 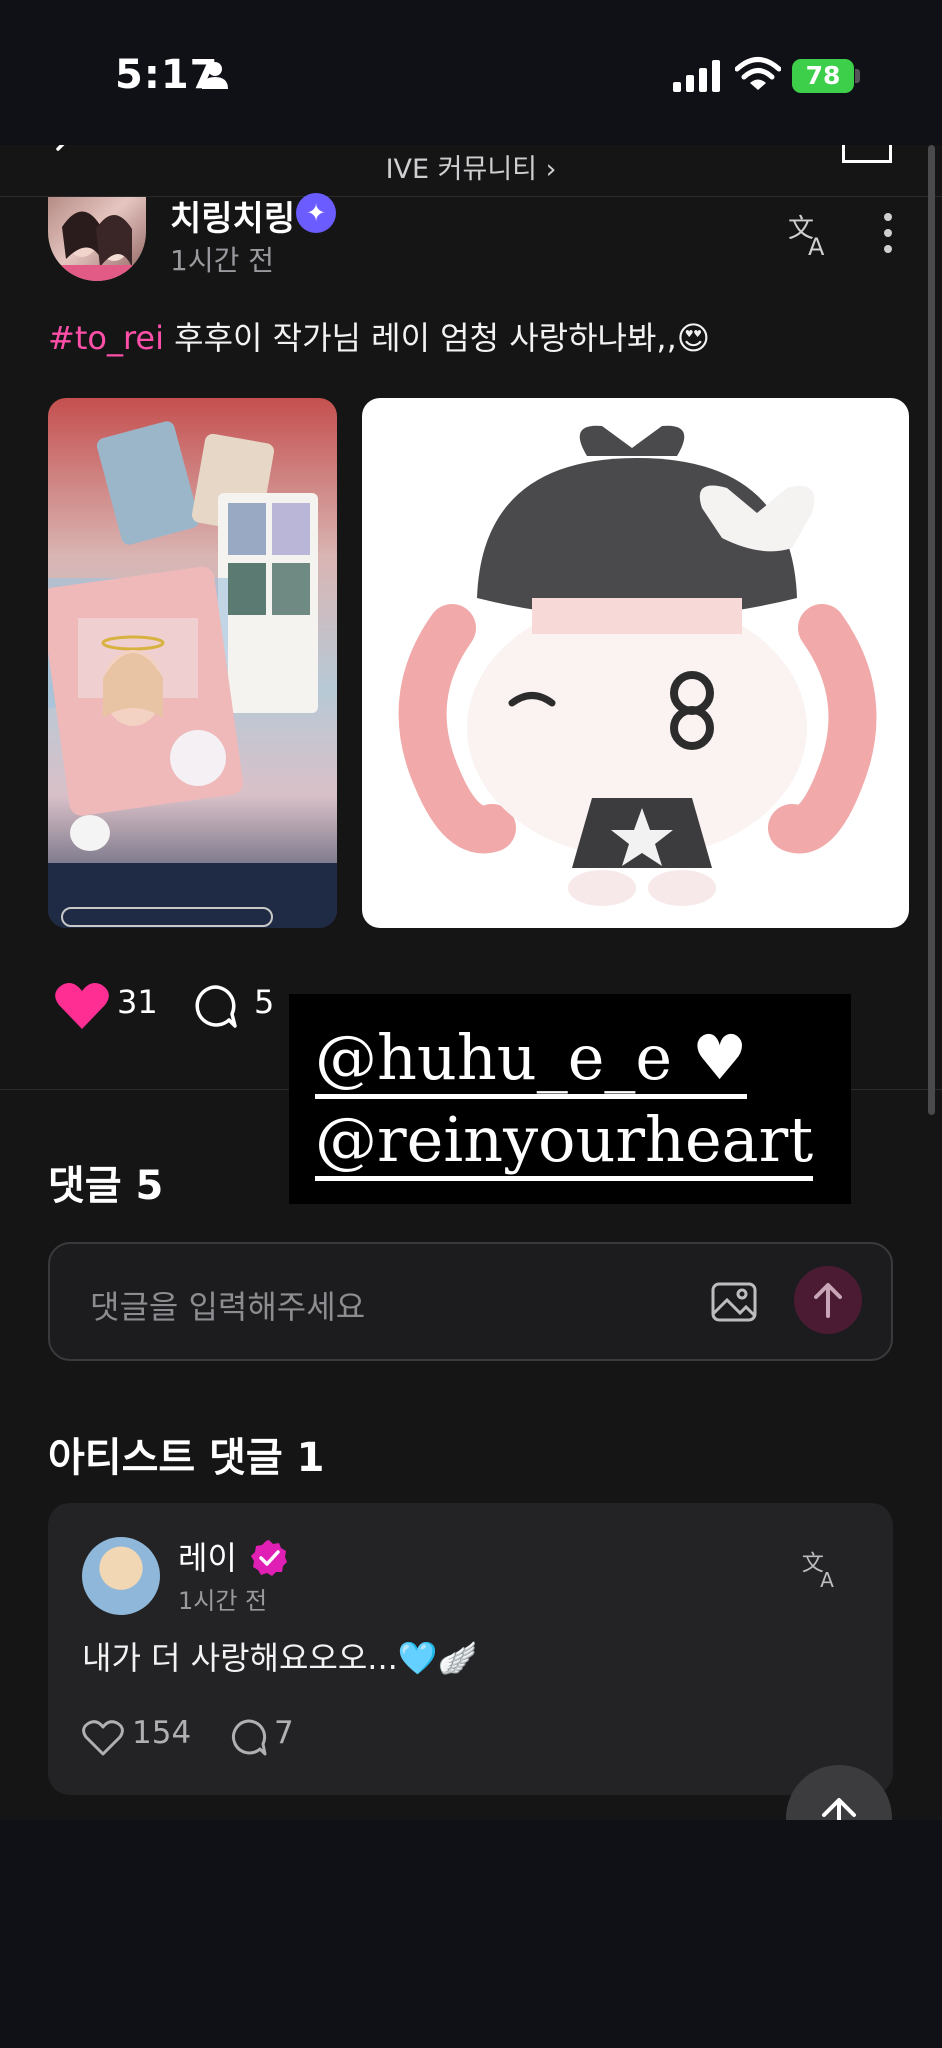 I want to click on battery-nub, so click(x=857, y=76).